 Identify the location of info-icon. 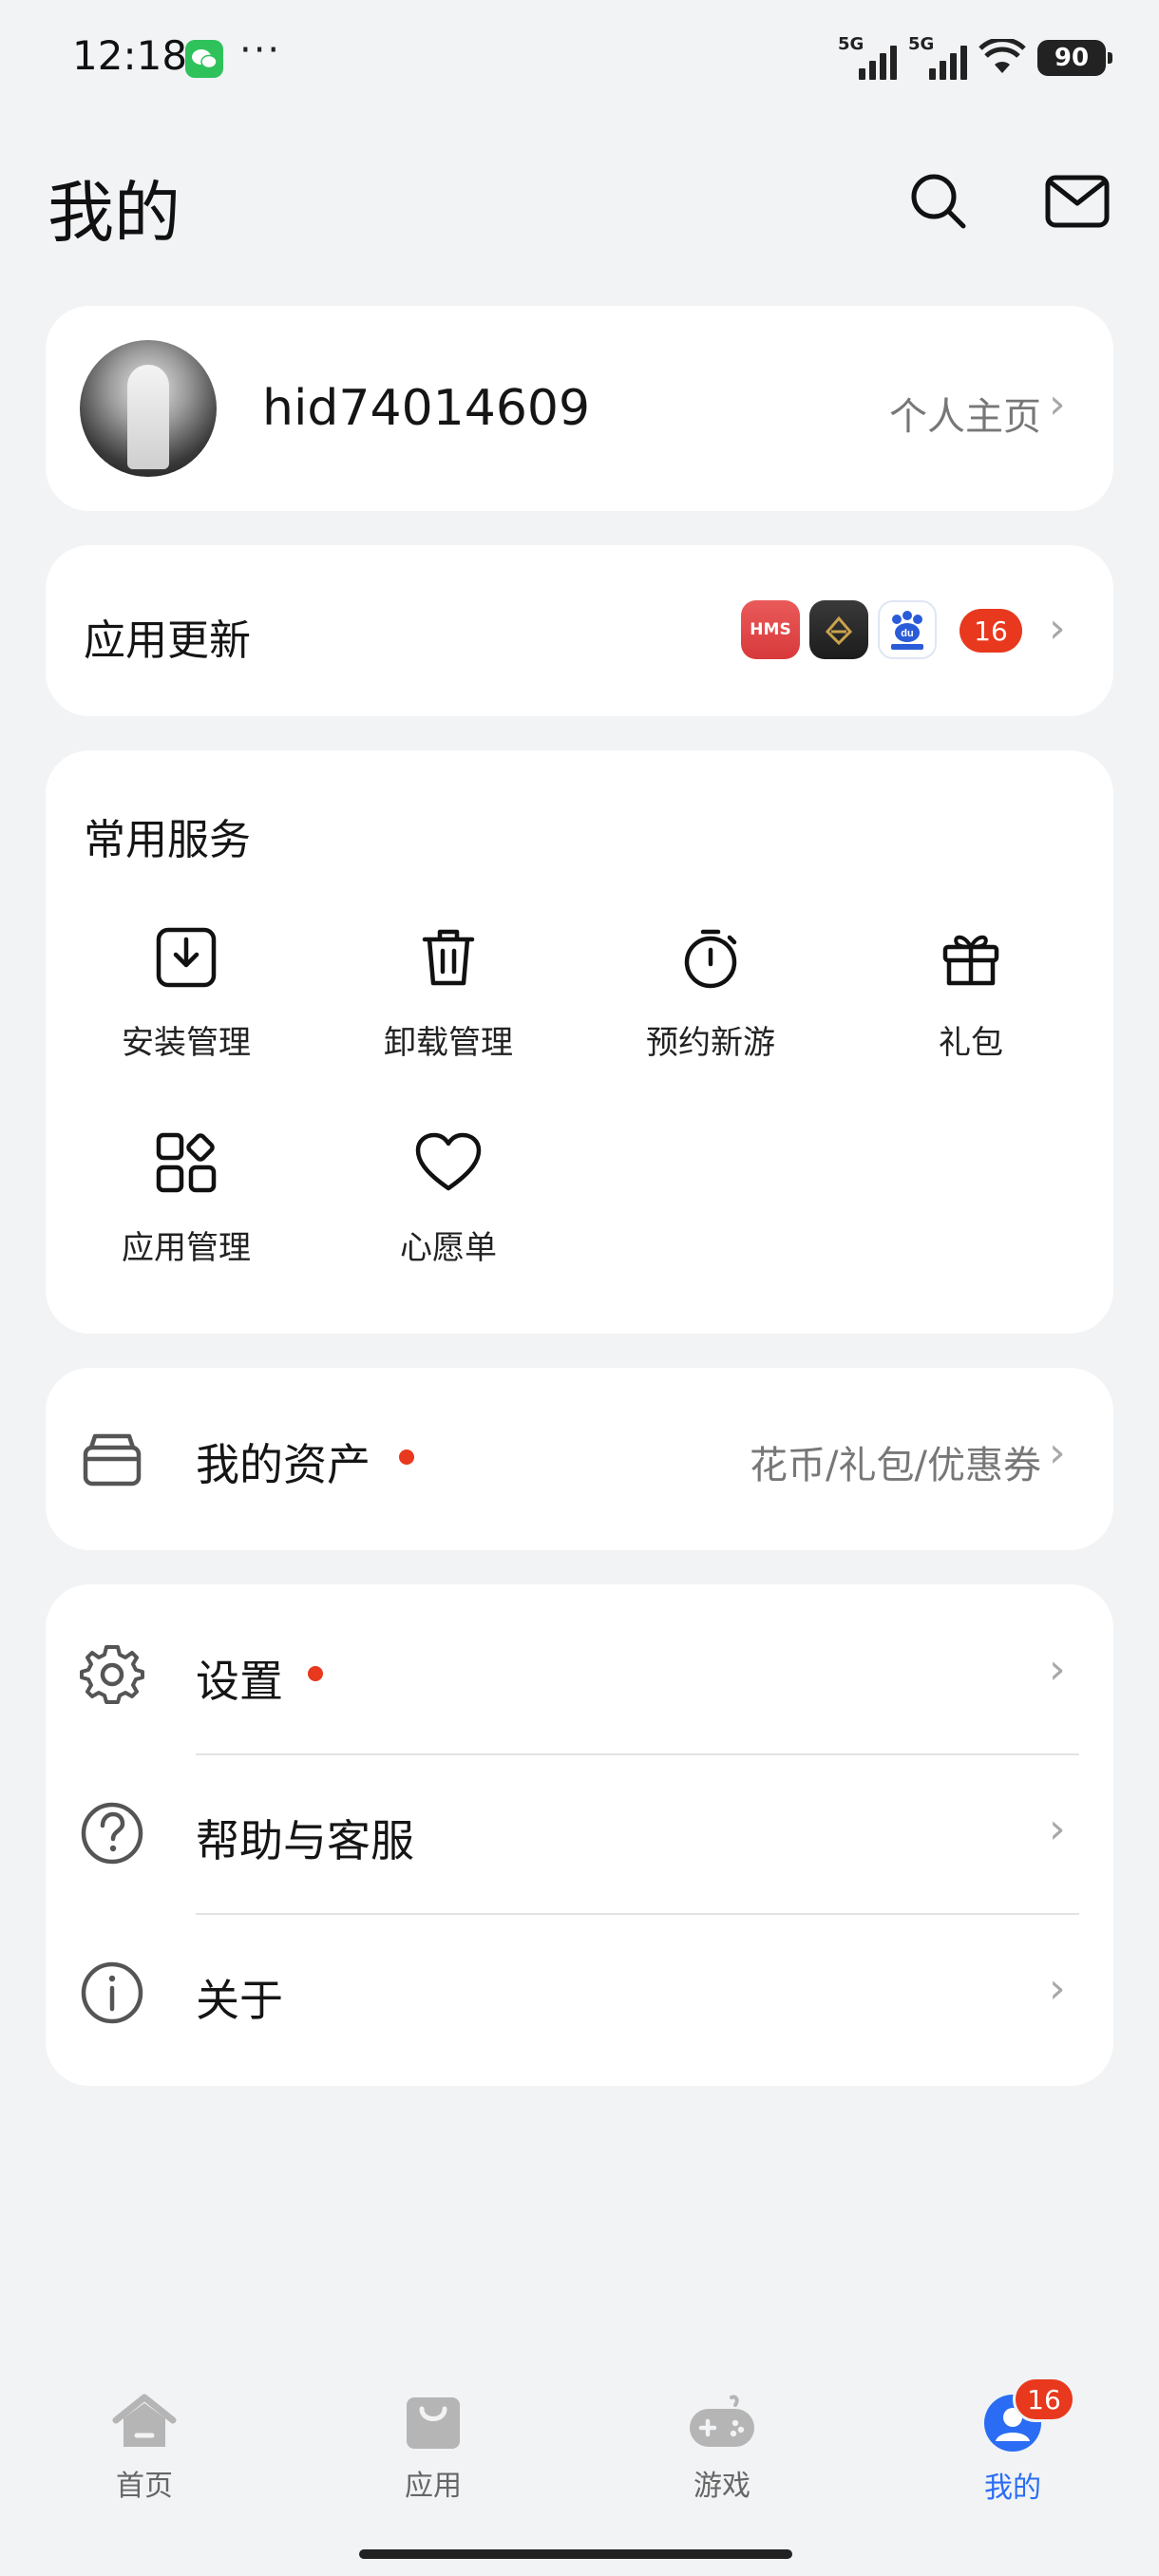
(112, 1992).